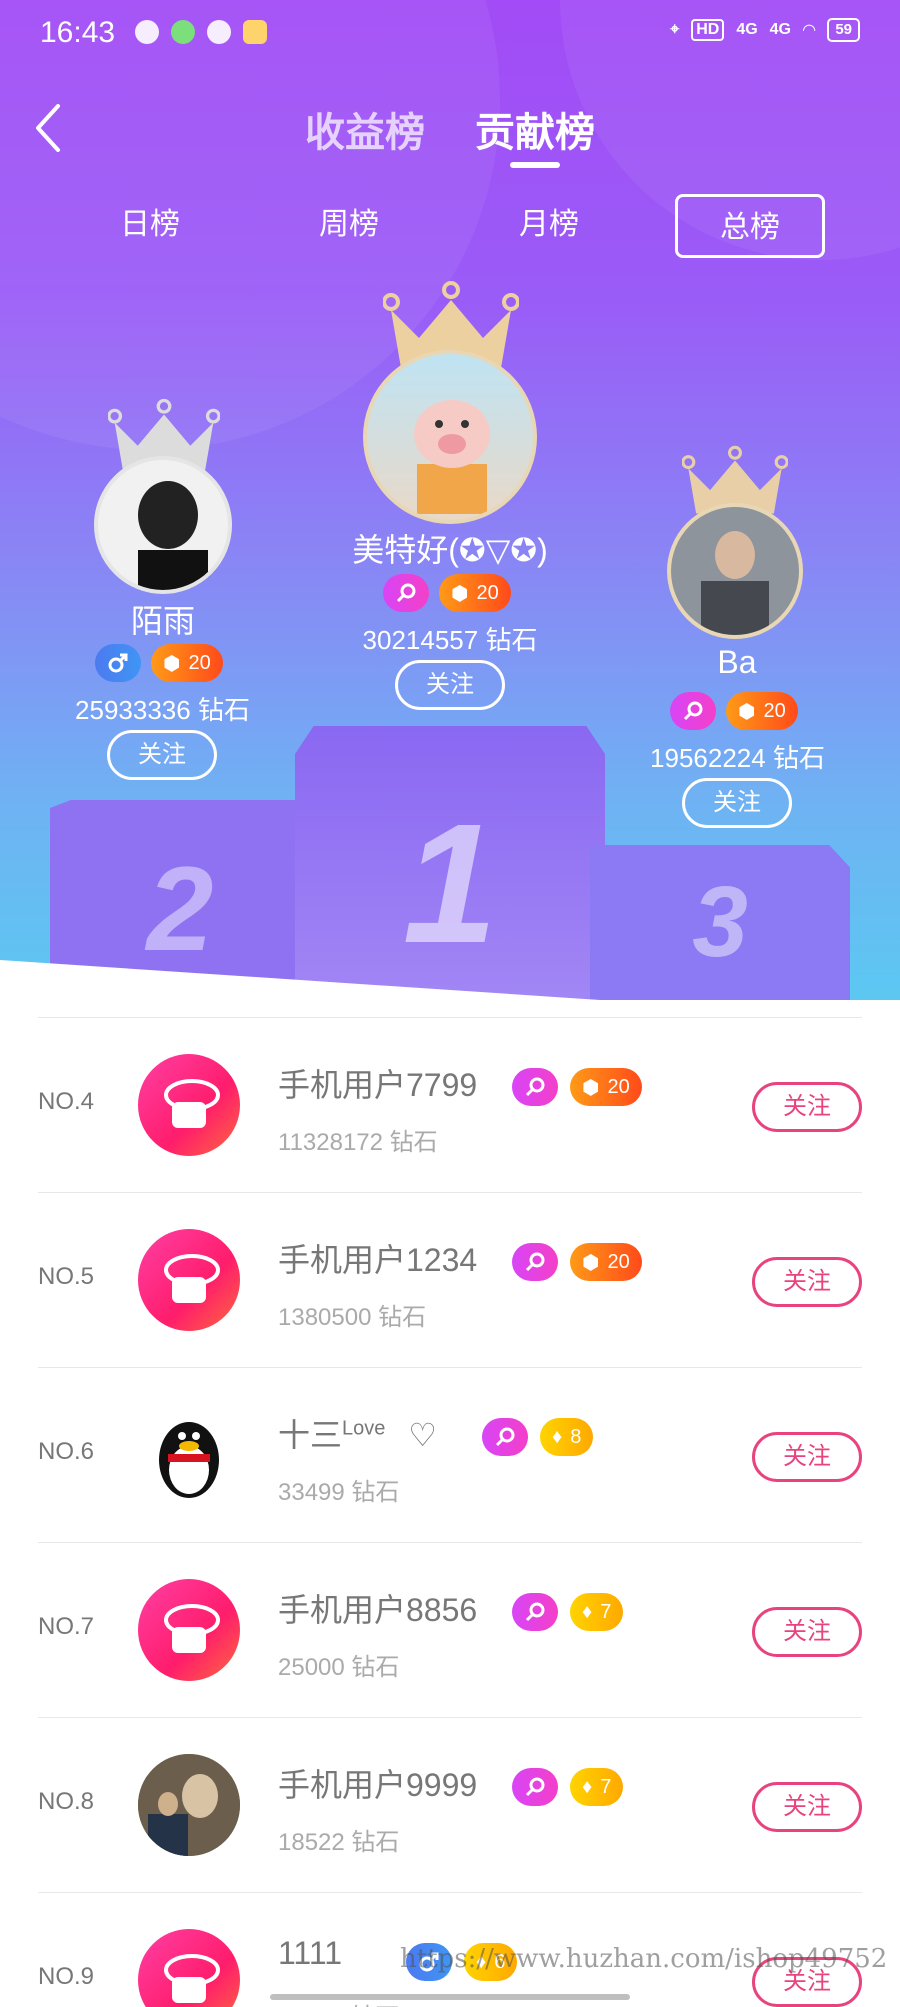  What do you see at coordinates (364, 1428) in the screenshot?
I see `username-sup: Love` at bounding box center [364, 1428].